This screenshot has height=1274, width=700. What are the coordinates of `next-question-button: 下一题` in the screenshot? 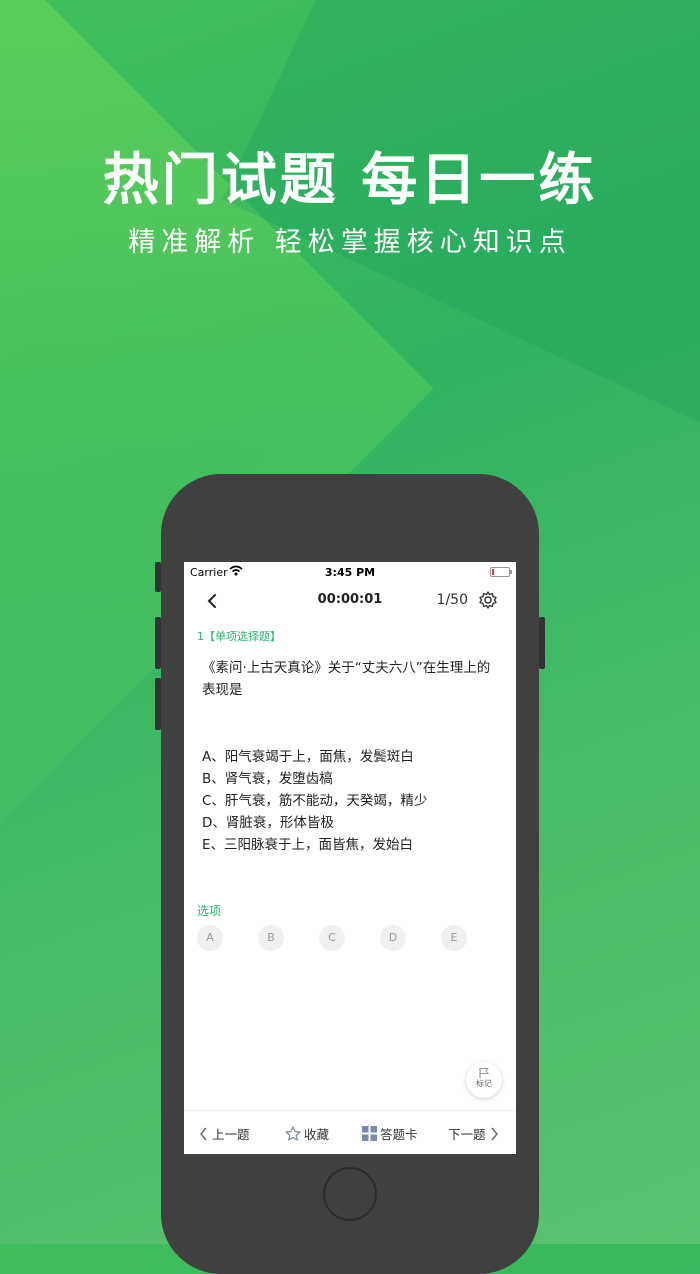 It's located at (473, 1133).